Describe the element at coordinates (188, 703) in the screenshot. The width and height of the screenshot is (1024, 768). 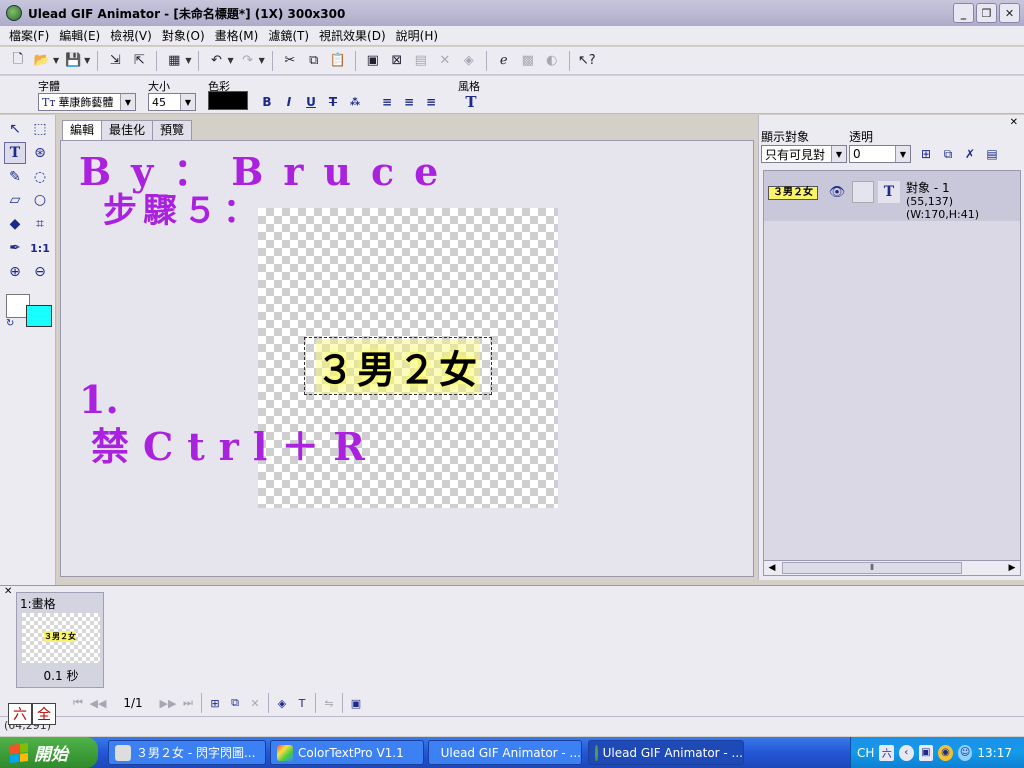
I see `last-frame-icon: ⏭` at that location.